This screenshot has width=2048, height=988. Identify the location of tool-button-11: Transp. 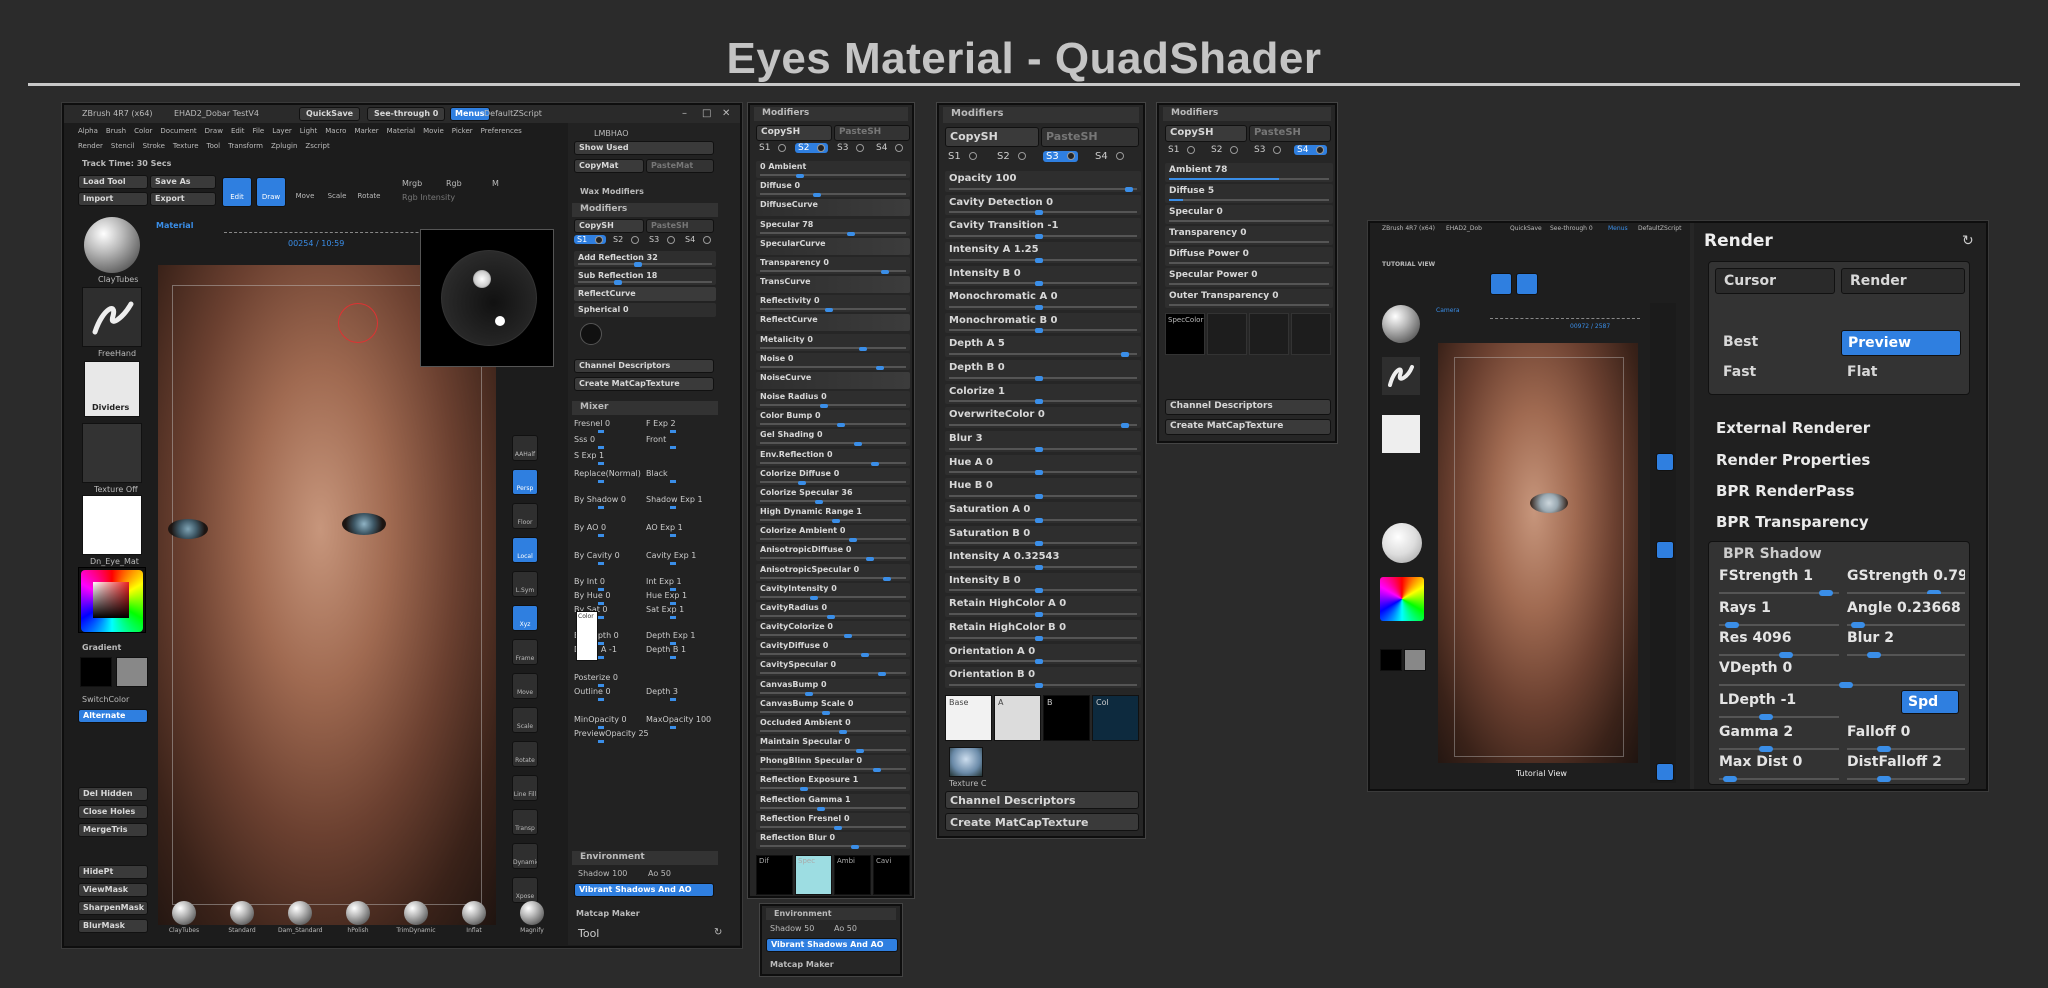
(525, 822).